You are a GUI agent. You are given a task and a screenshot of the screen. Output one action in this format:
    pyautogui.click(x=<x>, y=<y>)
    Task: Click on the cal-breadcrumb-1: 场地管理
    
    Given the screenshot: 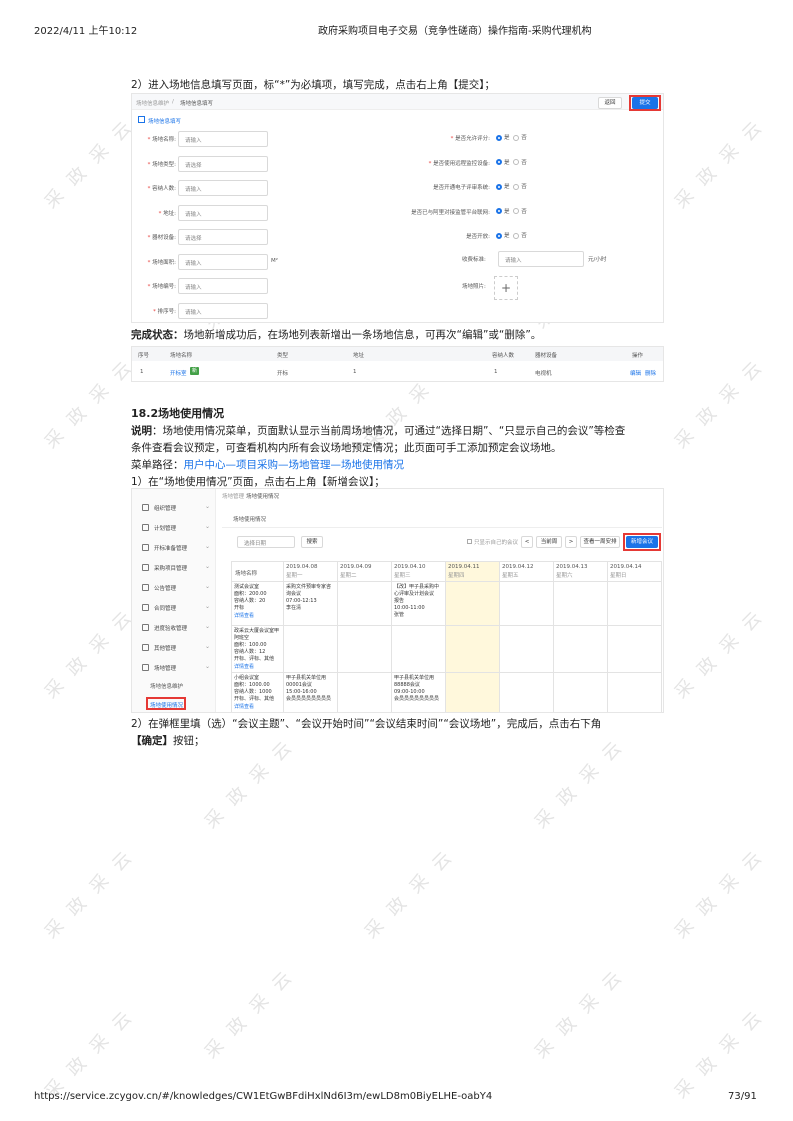 What is the action you would take?
    pyautogui.click(x=233, y=496)
    